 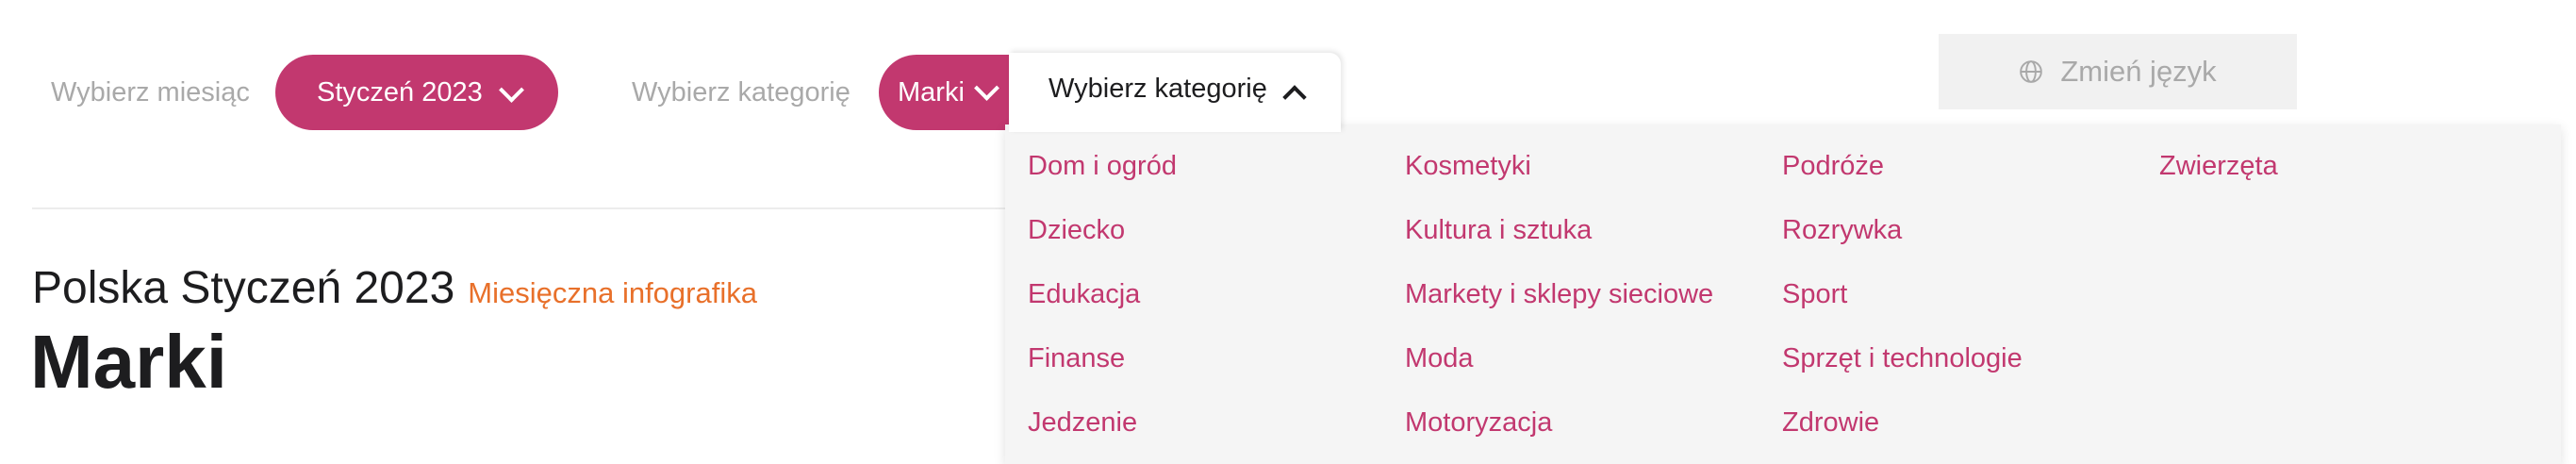 I want to click on category-option-moda: Moda, so click(x=1439, y=358).